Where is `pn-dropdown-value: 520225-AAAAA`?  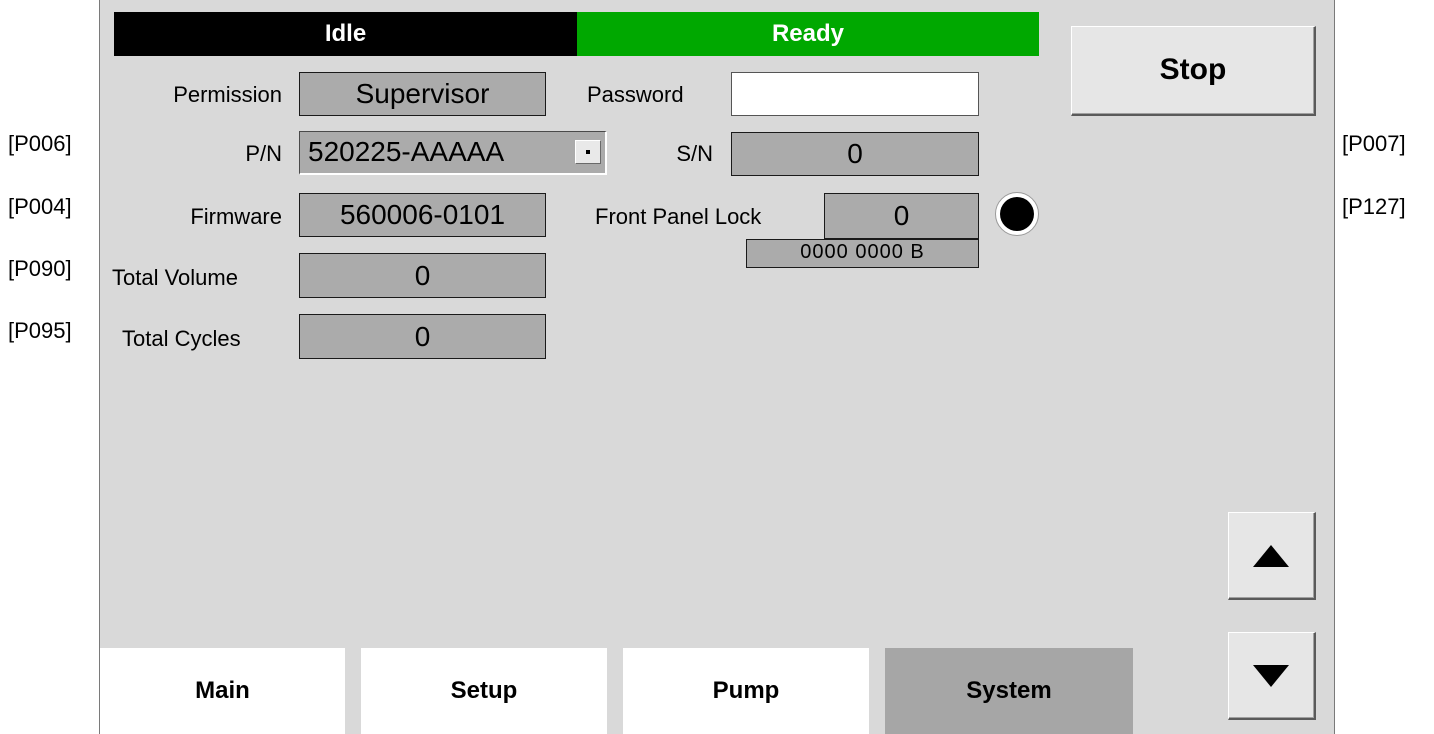 pn-dropdown-value: 520225-AAAAA is located at coordinates (406, 151).